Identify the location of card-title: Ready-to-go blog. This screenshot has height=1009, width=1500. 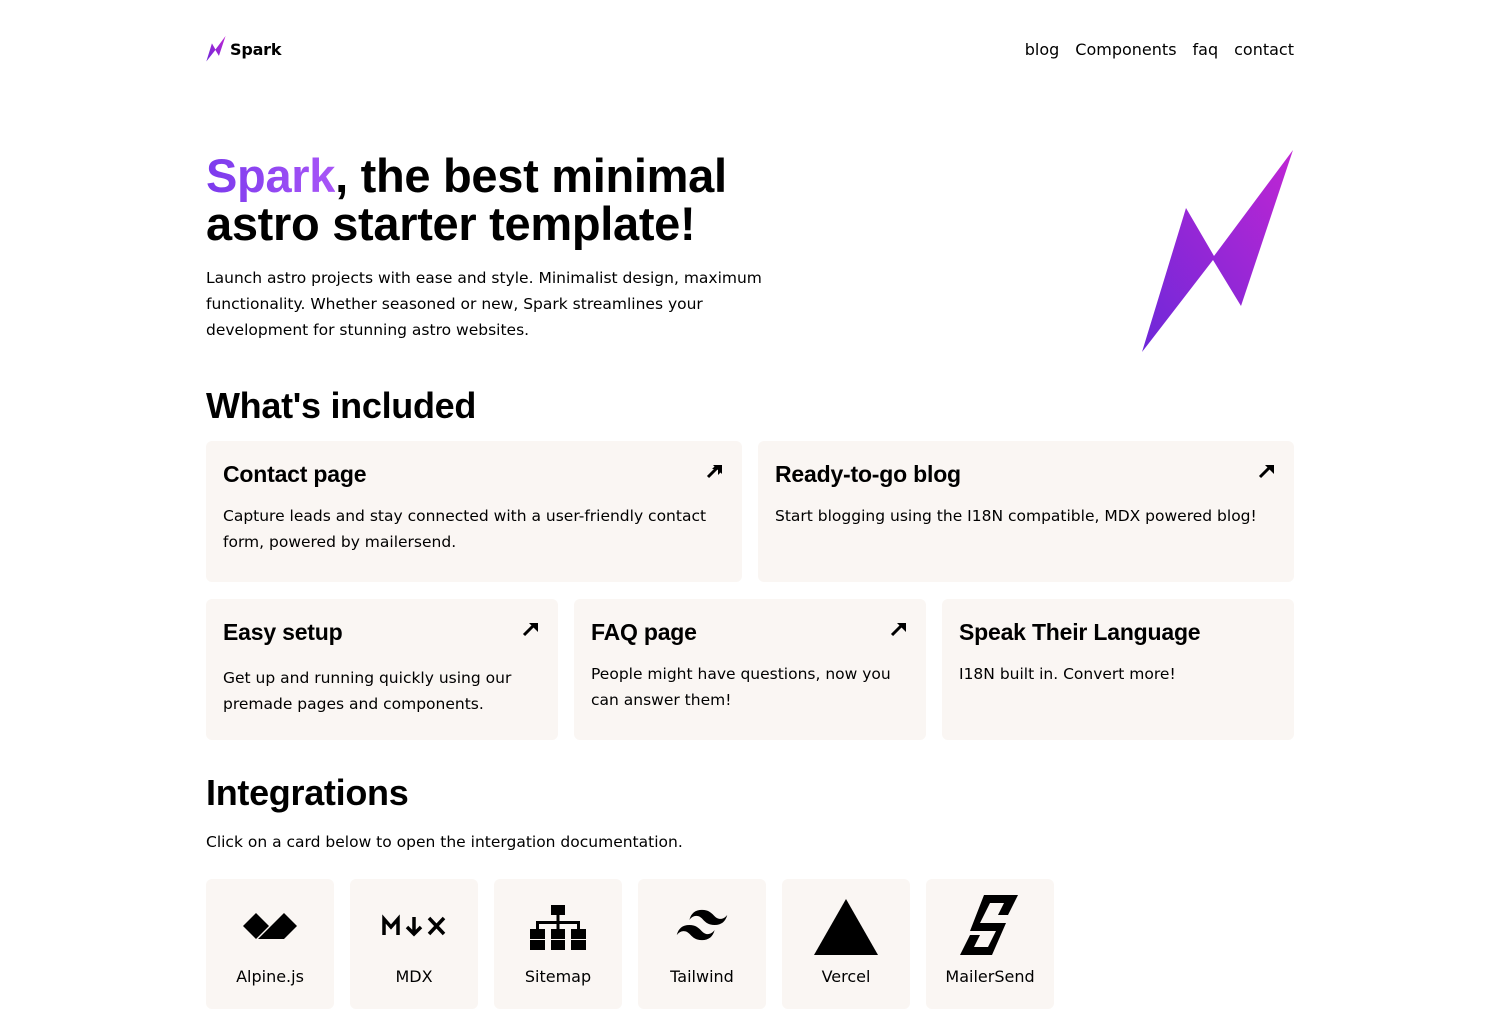
(868, 474).